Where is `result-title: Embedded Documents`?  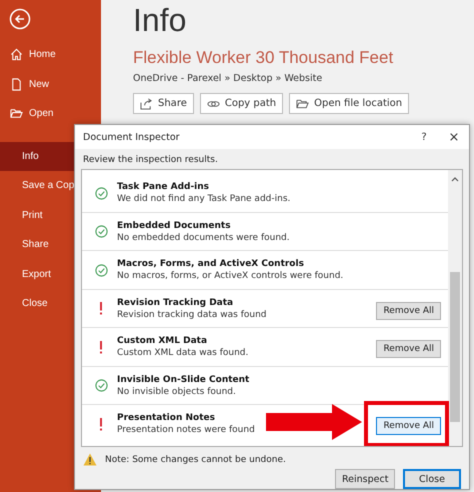
result-title: Embedded Documents is located at coordinates (174, 225).